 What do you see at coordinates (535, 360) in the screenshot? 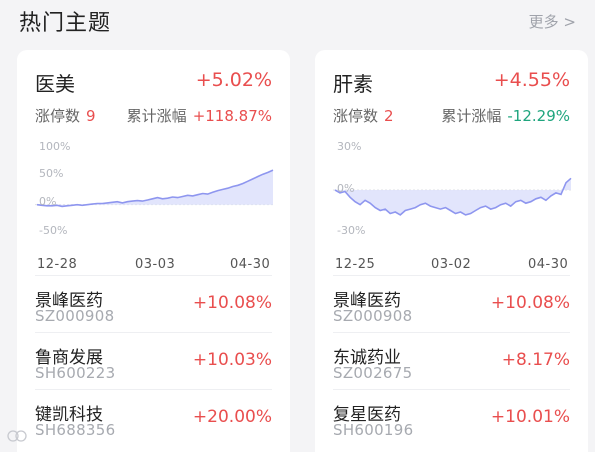
I see `stock-change: +8.17%` at bounding box center [535, 360].